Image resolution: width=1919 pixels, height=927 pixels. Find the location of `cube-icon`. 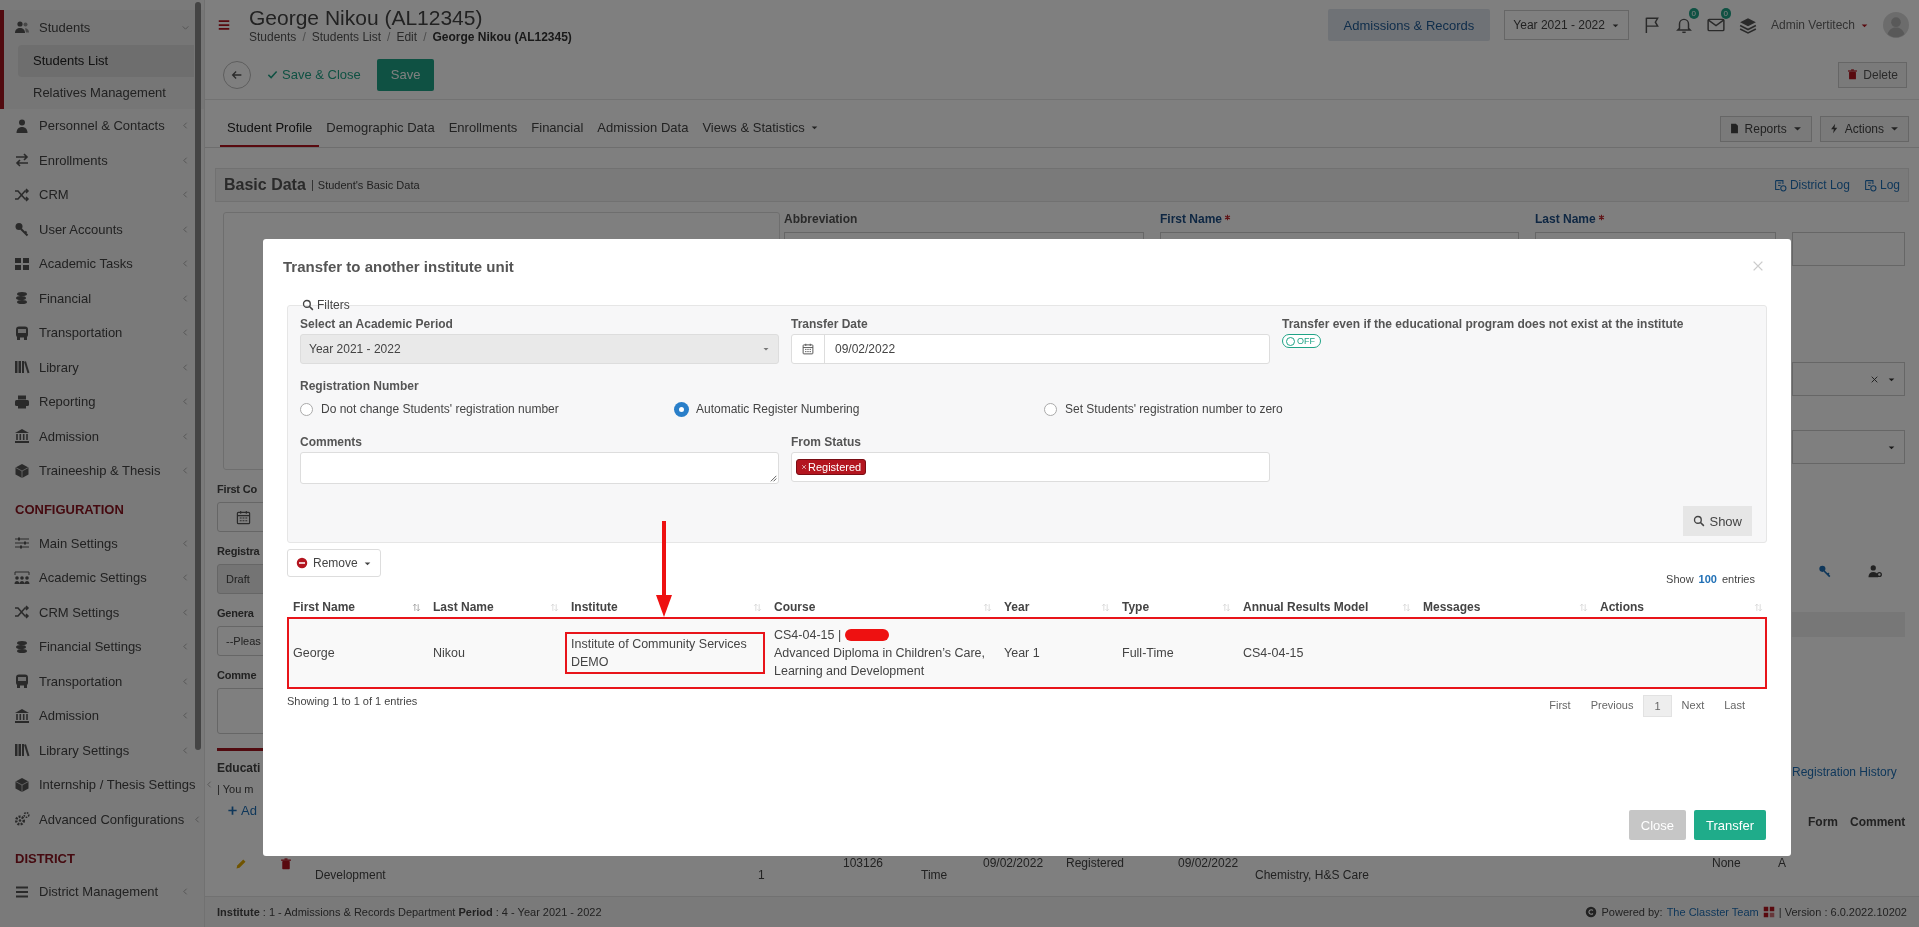

cube-icon is located at coordinates (22, 784).